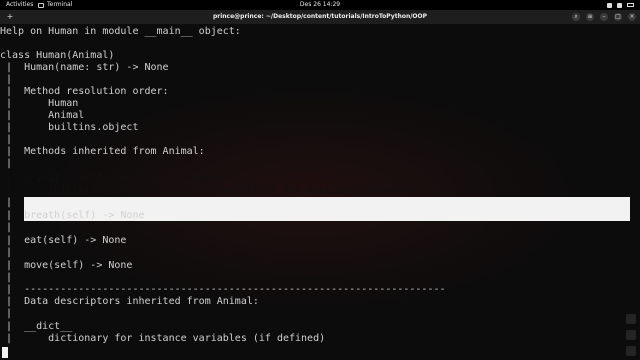 The image size is (640, 360). What do you see at coordinates (590, 17) in the screenshot?
I see `menu-icon: ≡` at bounding box center [590, 17].